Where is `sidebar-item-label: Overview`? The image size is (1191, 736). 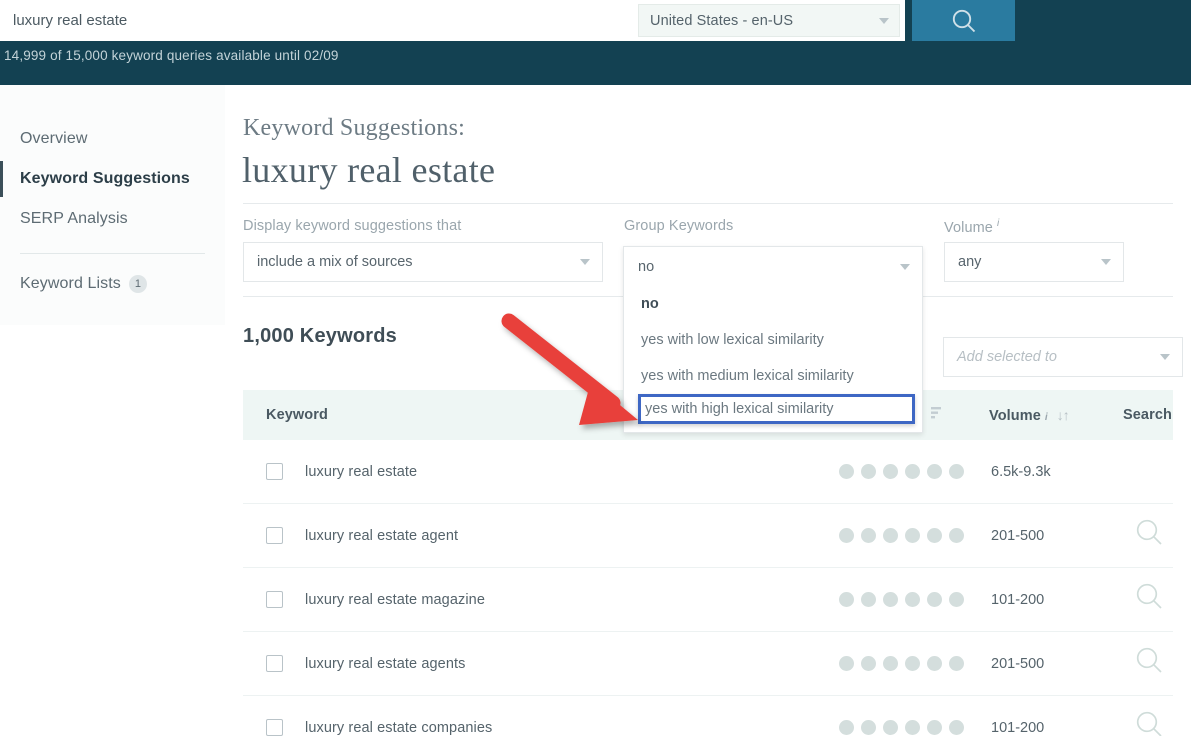
sidebar-item-label: Overview is located at coordinates (54, 138).